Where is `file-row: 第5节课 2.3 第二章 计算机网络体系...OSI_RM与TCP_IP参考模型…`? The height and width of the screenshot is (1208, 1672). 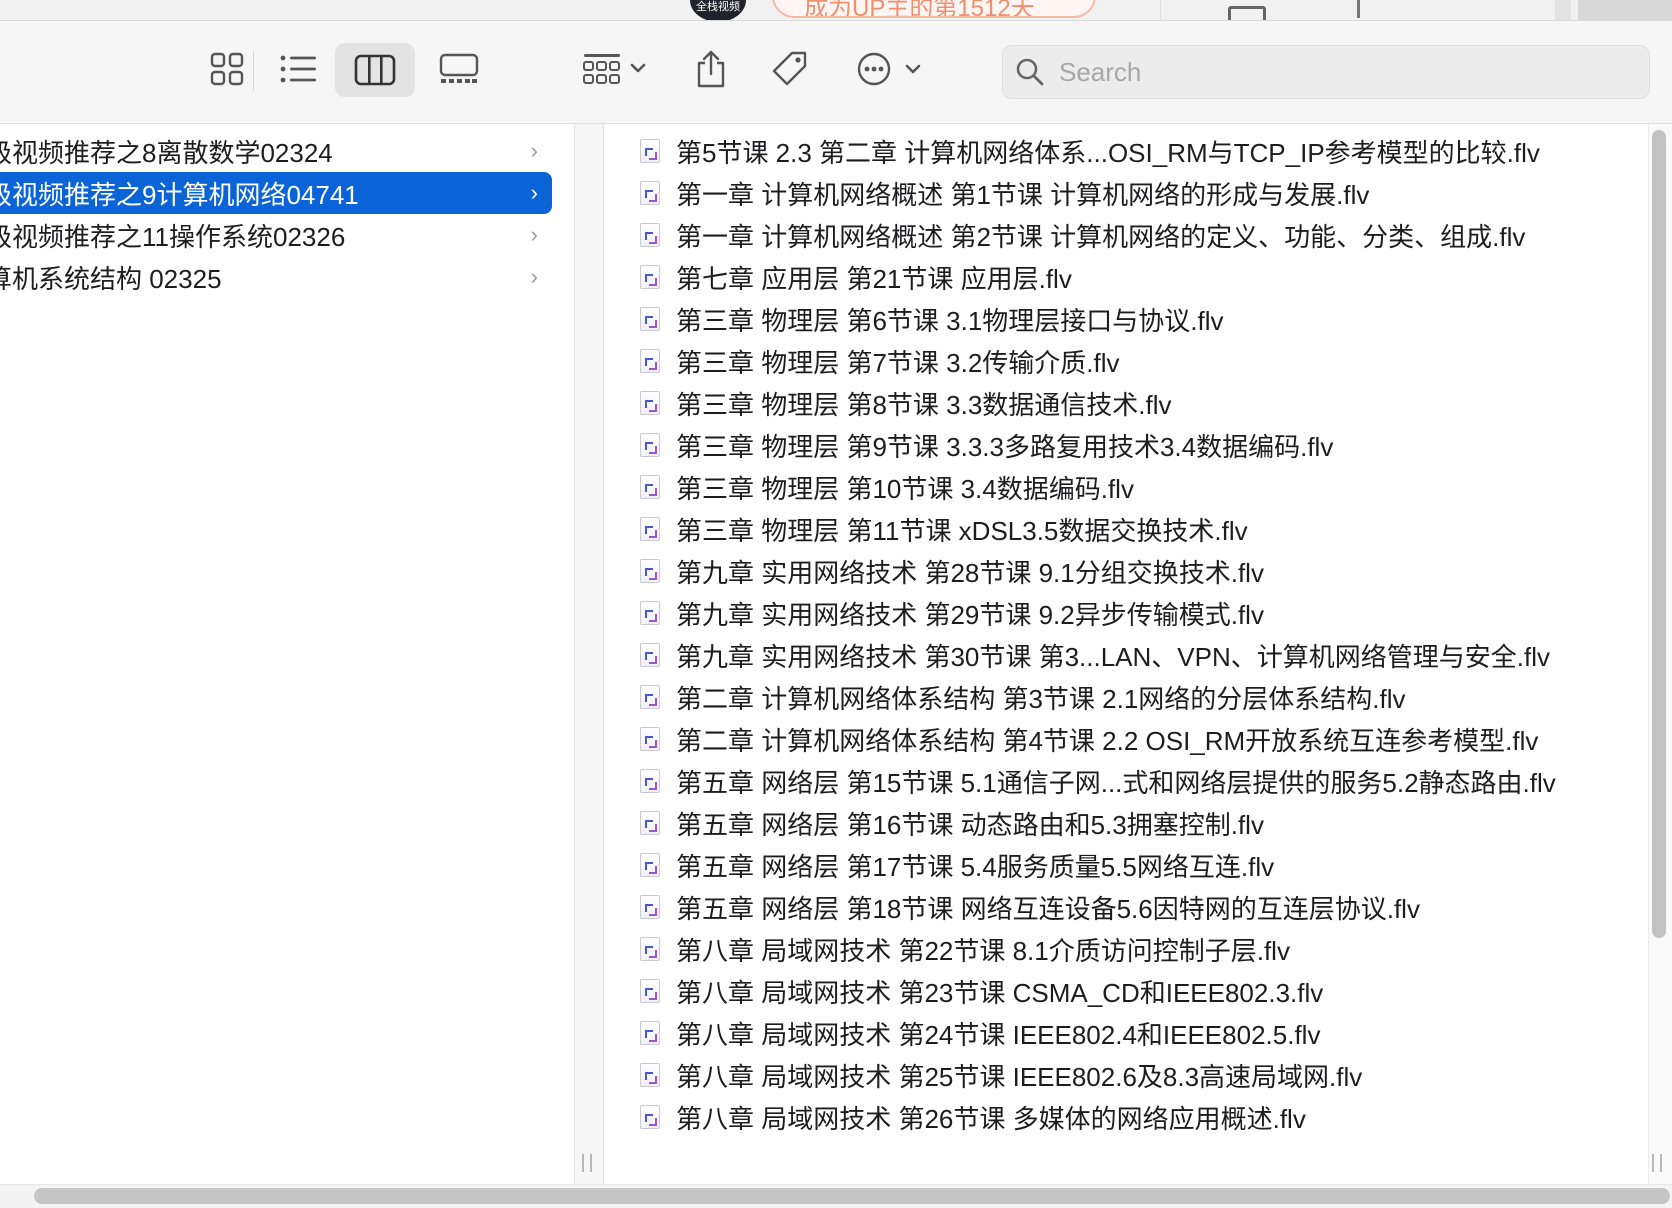
file-row: 第5节课 2.3 第二章 计算机网络体系...OSI_RM与TCP_IP参考模型… is located at coordinates (1090, 151).